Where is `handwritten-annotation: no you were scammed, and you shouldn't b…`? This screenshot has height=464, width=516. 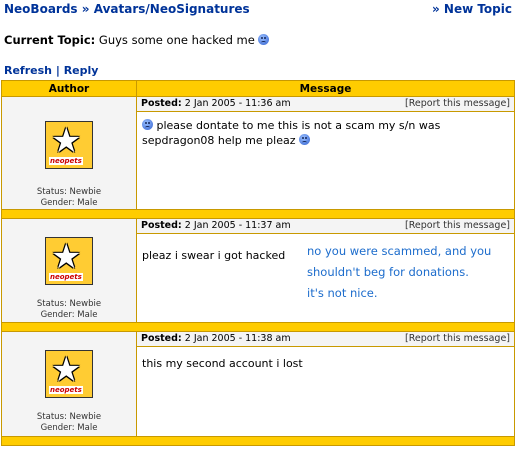 handwritten-annotation: no you were scammed, and you shouldn't b… is located at coordinates (399, 272).